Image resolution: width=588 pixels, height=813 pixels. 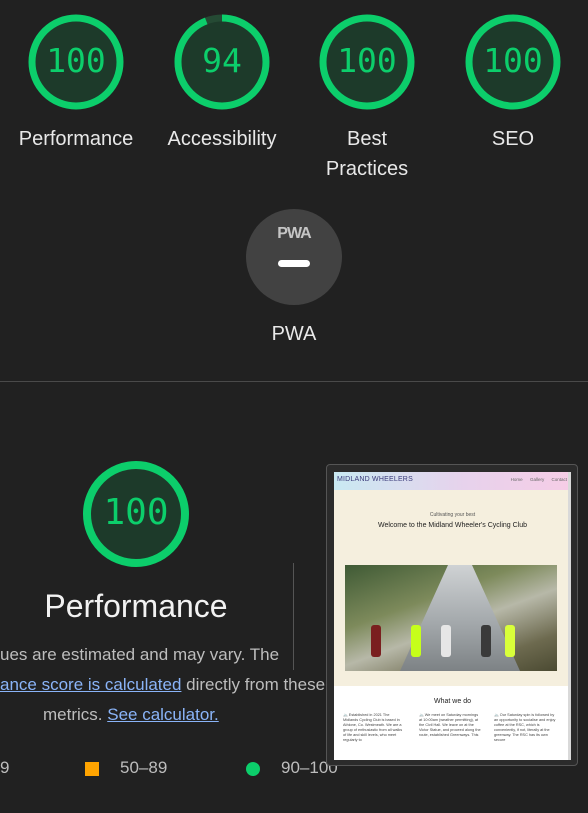 What do you see at coordinates (136, 606) in the screenshot?
I see `performance-detail-title: Performance` at bounding box center [136, 606].